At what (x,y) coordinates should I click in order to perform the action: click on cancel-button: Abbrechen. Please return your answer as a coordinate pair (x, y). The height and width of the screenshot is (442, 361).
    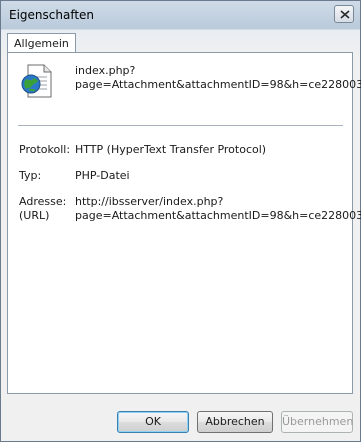
    Looking at the image, I should click on (235, 422).